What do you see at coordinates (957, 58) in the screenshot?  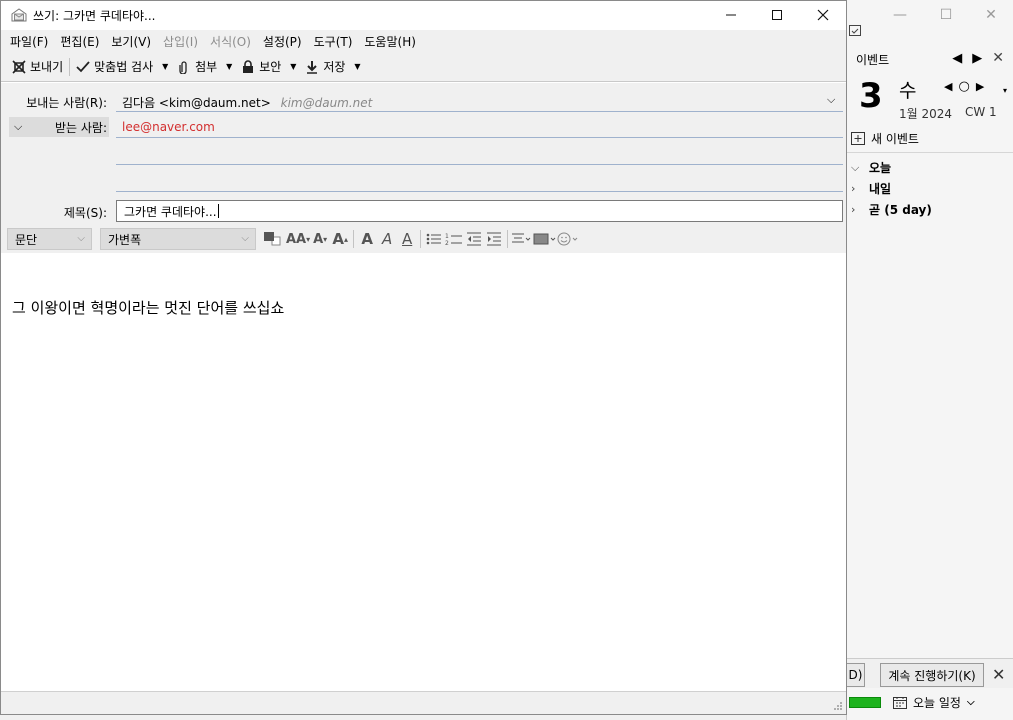 I see `prev-icon: ◀` at bounding box center [957, 58].